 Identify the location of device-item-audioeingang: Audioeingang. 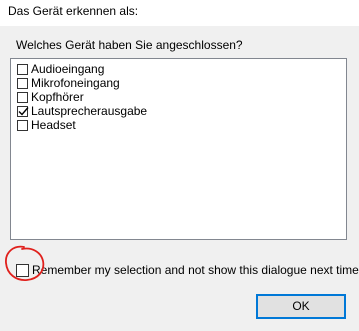
(60, 69).